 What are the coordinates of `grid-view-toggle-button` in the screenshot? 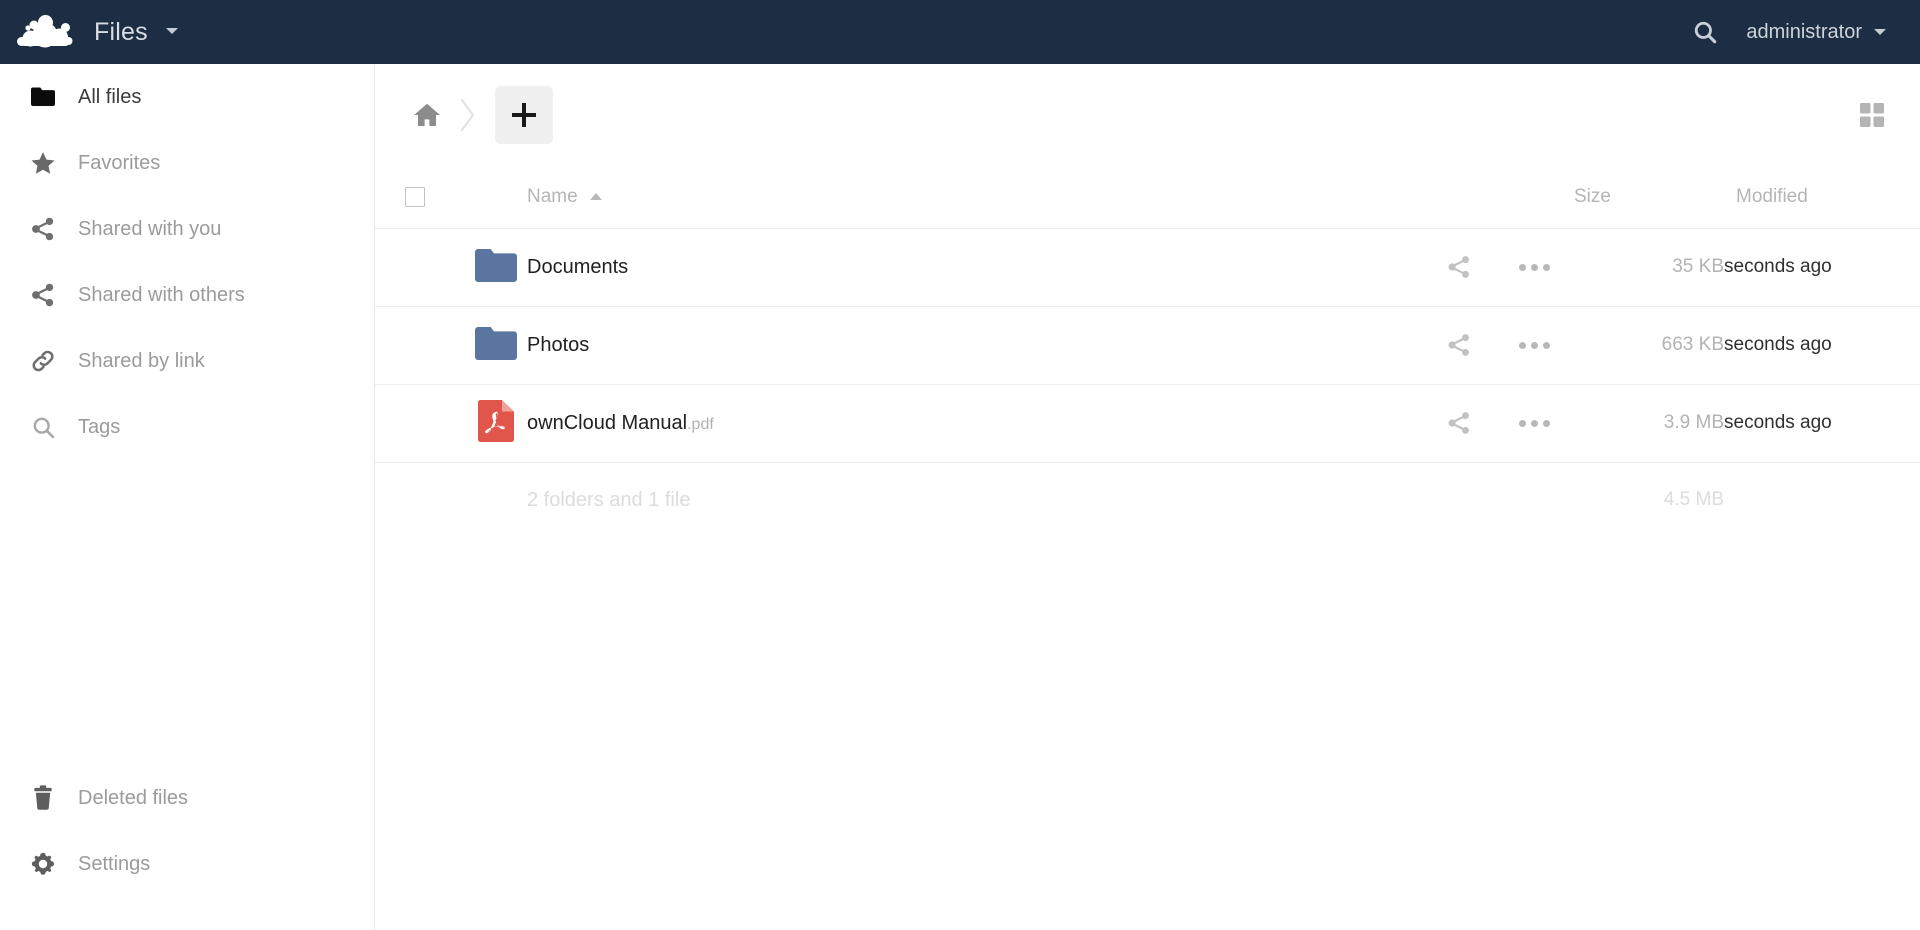 It's located at (1872, 115).